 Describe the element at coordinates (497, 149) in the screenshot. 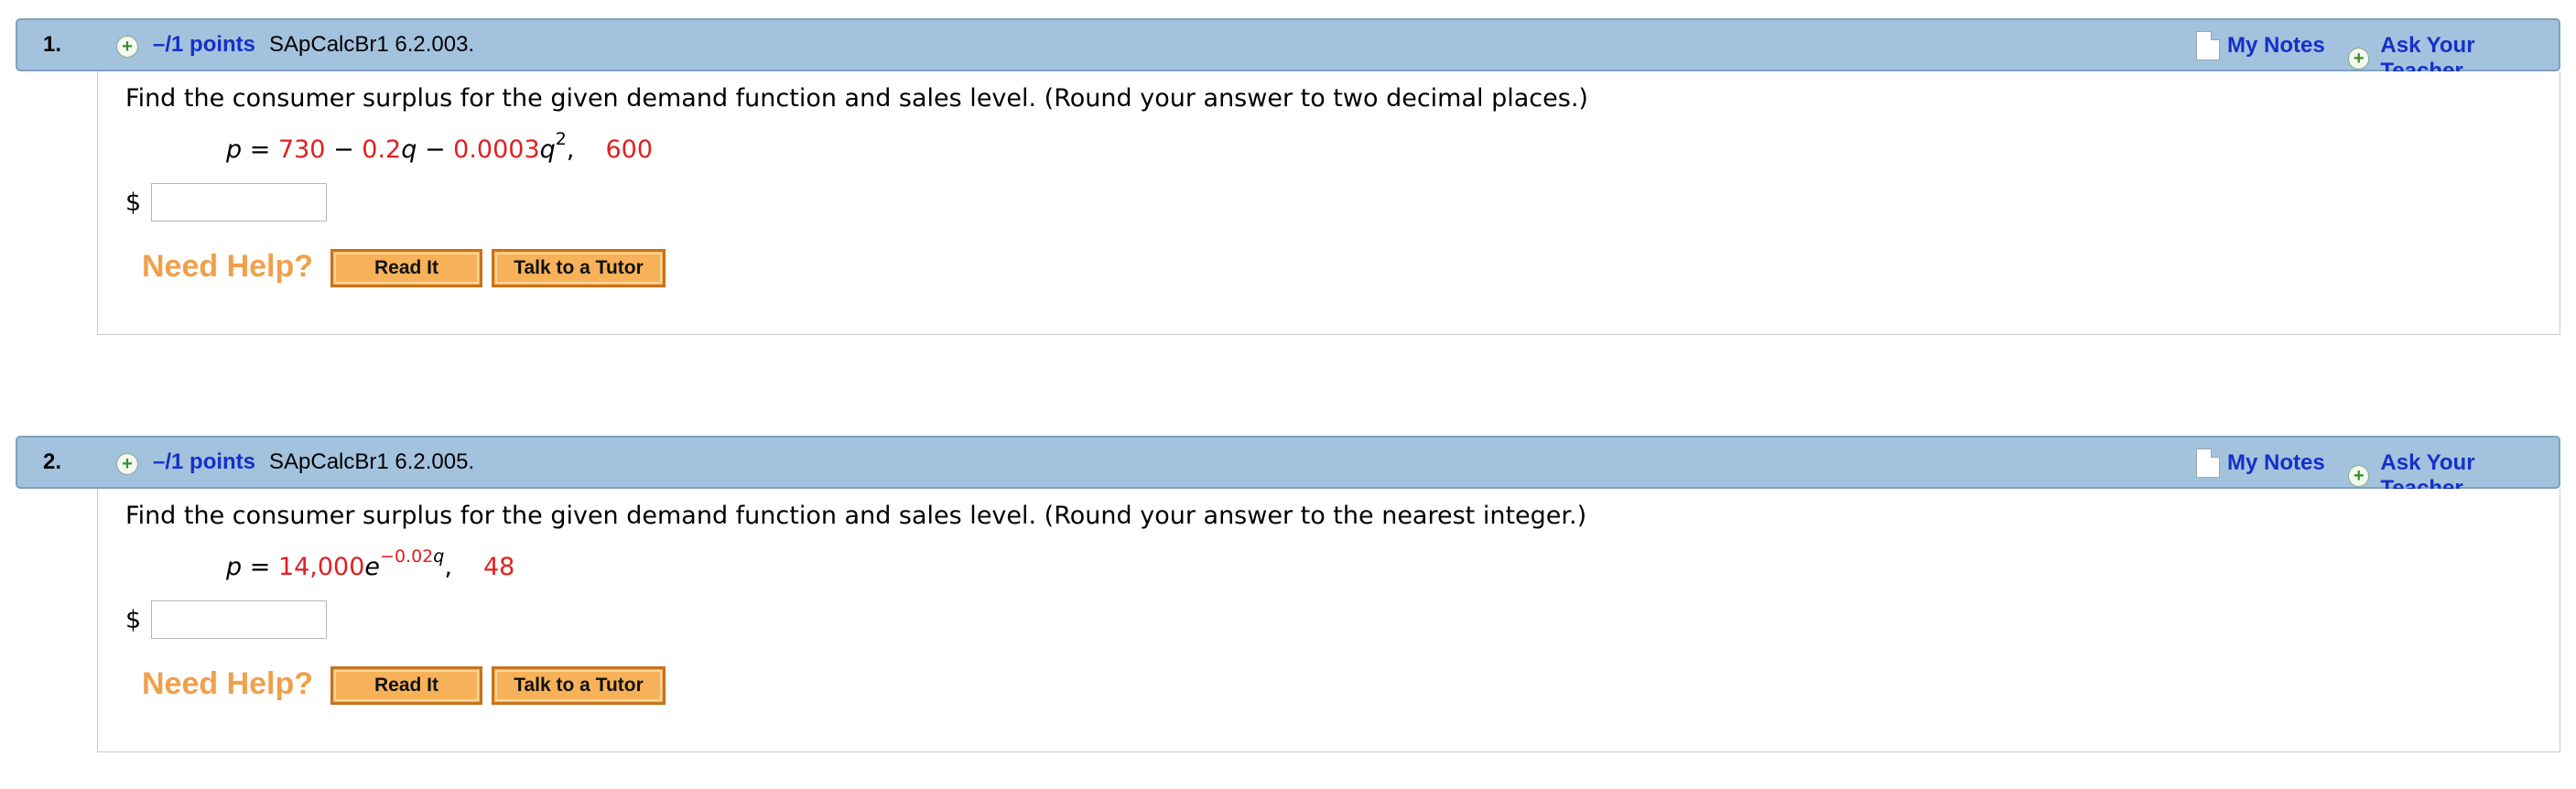

I see `coef-q2: 0.0003` at that location.